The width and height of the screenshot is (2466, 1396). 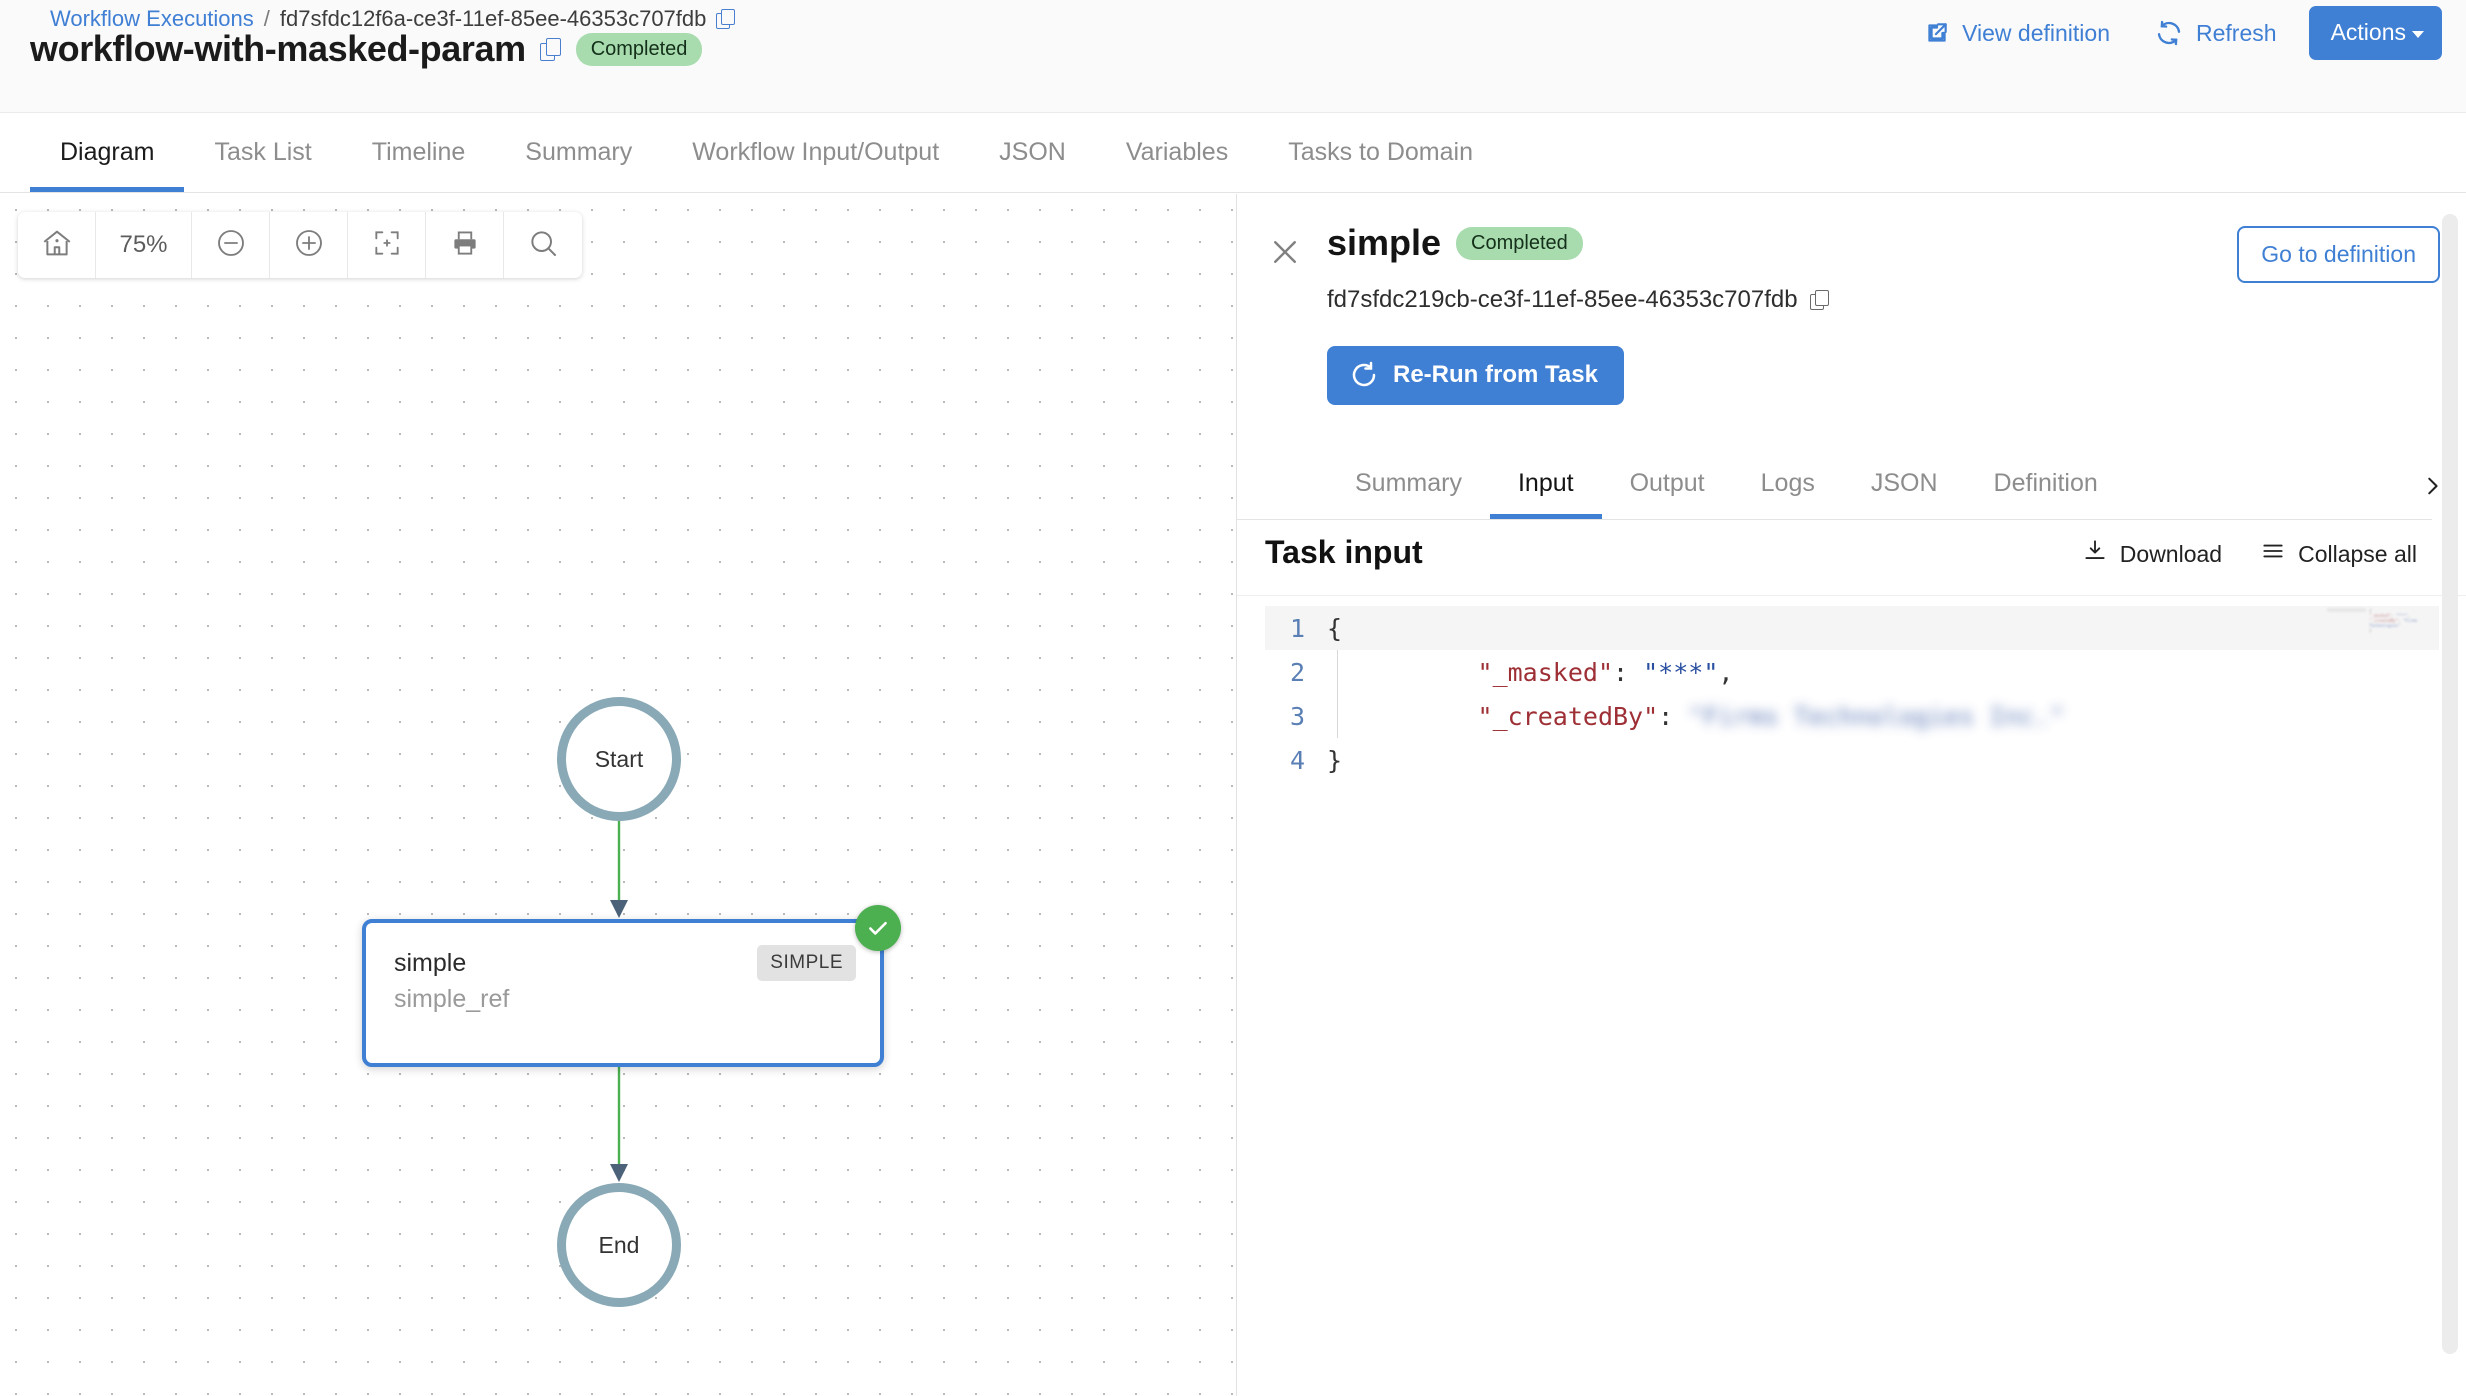 What do you see at coordinates (623, 993) in the screenshot?
I see `node-task-simple: simple simple_ref SIMPLE` at bounding box center [623, 993].